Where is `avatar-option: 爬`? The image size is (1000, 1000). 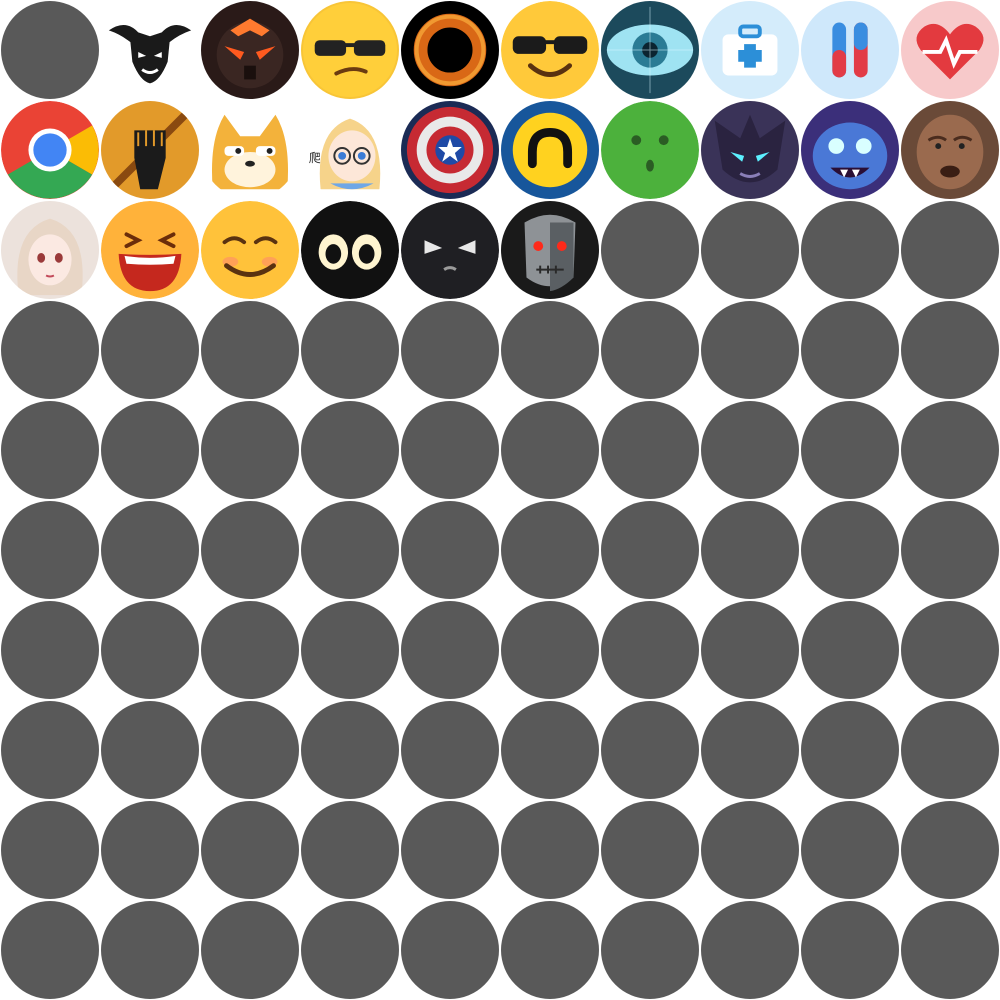 avatar-option: 爬 is located at coordinates (350, 150).